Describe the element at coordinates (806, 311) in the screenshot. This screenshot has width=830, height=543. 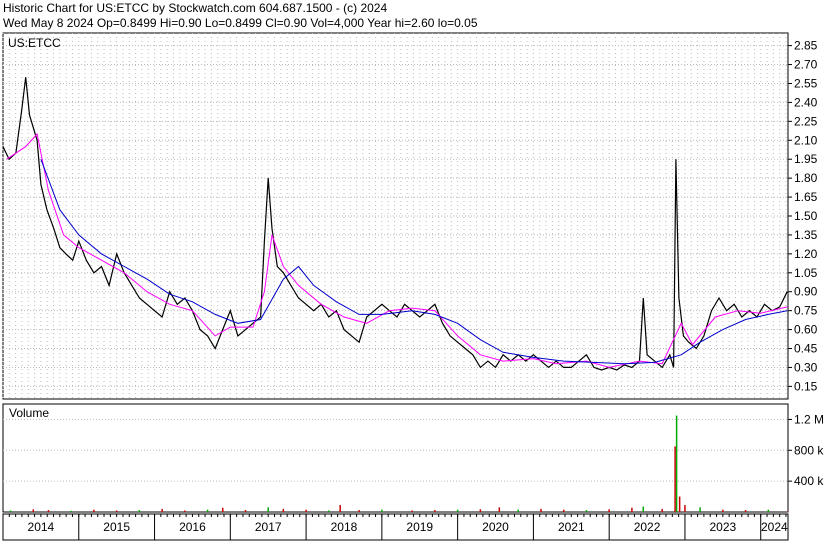
I see `price-tick-label: 0.75` at that location.